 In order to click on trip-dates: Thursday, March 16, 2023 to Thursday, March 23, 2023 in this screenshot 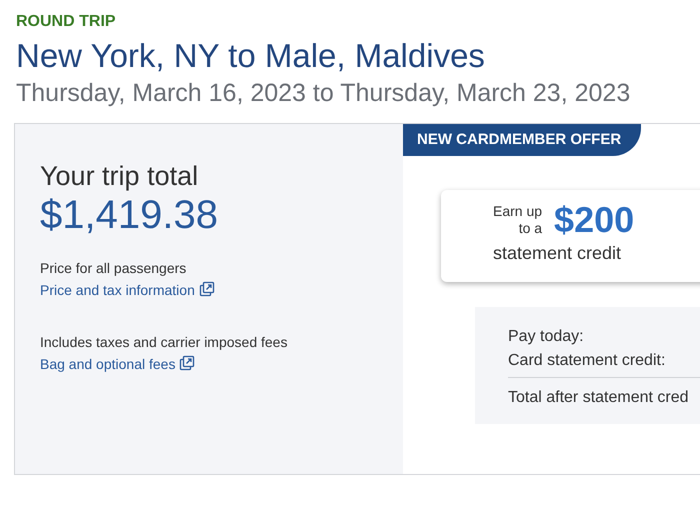, I will do `click(323, 93)`.